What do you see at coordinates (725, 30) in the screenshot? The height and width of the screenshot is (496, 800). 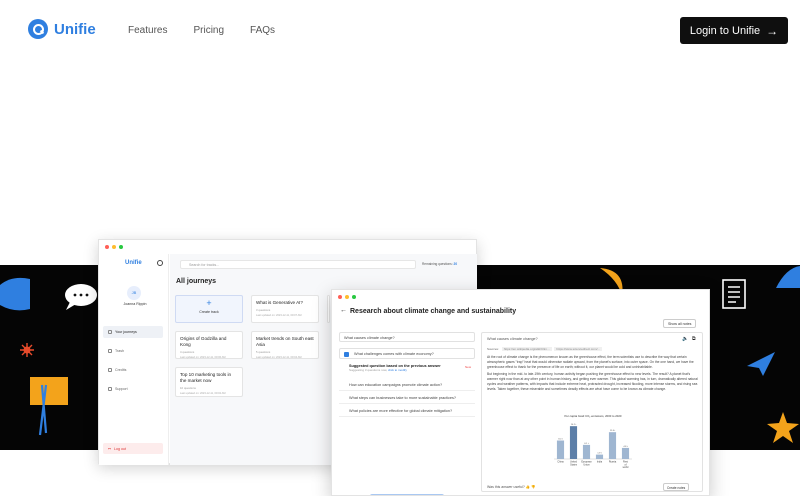 I see `login-label: Login to Unifie` at bounding box center [725, 30].